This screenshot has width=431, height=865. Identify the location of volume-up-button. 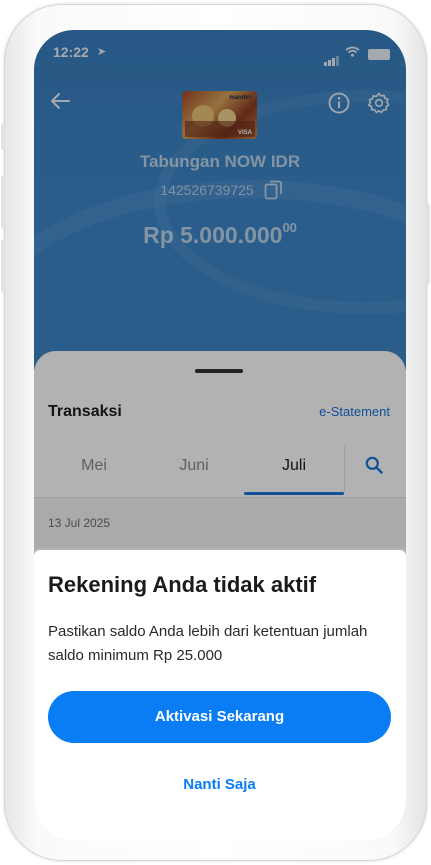
(3, 202).